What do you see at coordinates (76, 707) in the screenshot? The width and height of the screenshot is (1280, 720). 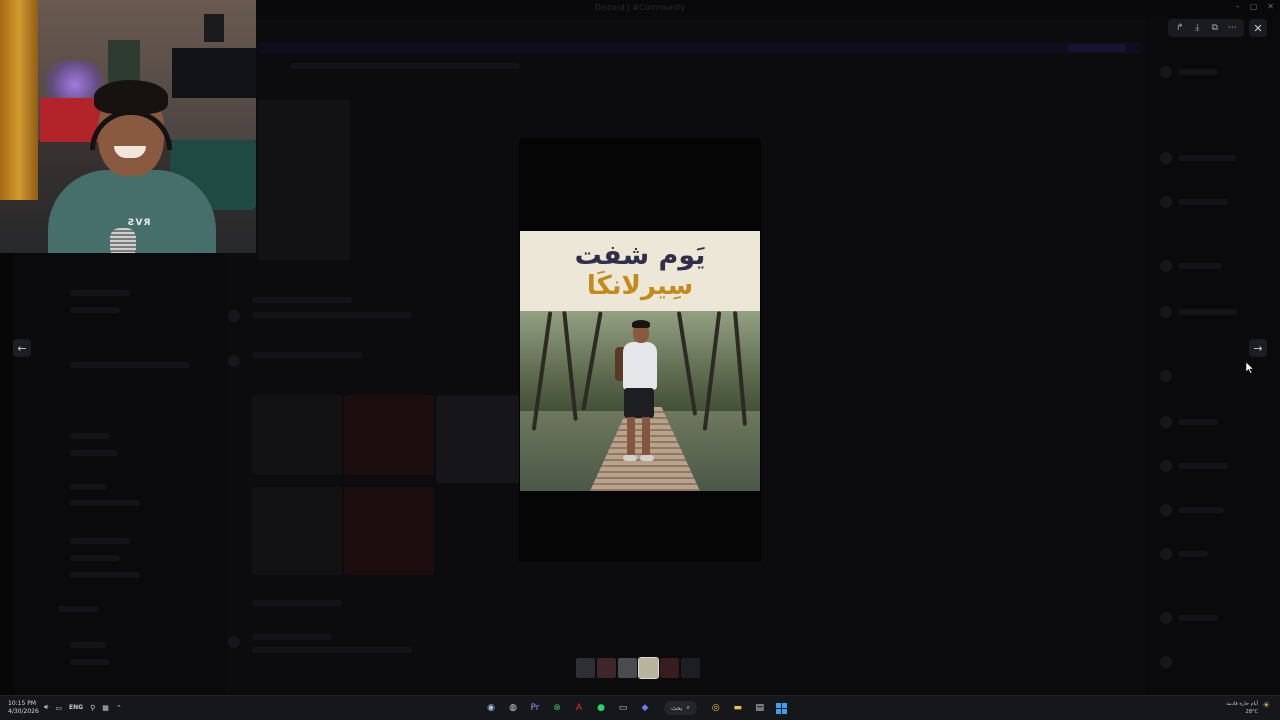 I see `language-indicator: ENG` at bounding box center [76, 707].